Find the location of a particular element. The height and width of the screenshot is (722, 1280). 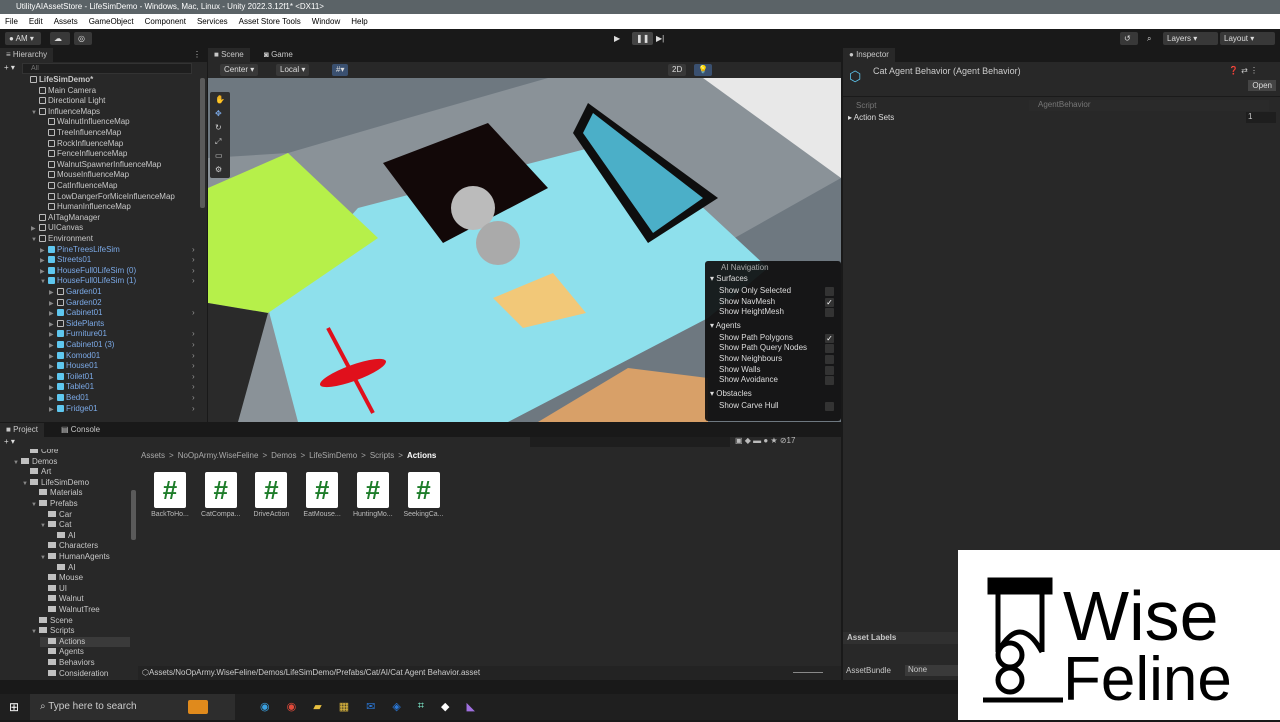

hierarchy-item: ▶ Table01 › is located at coordinates (122, 387).